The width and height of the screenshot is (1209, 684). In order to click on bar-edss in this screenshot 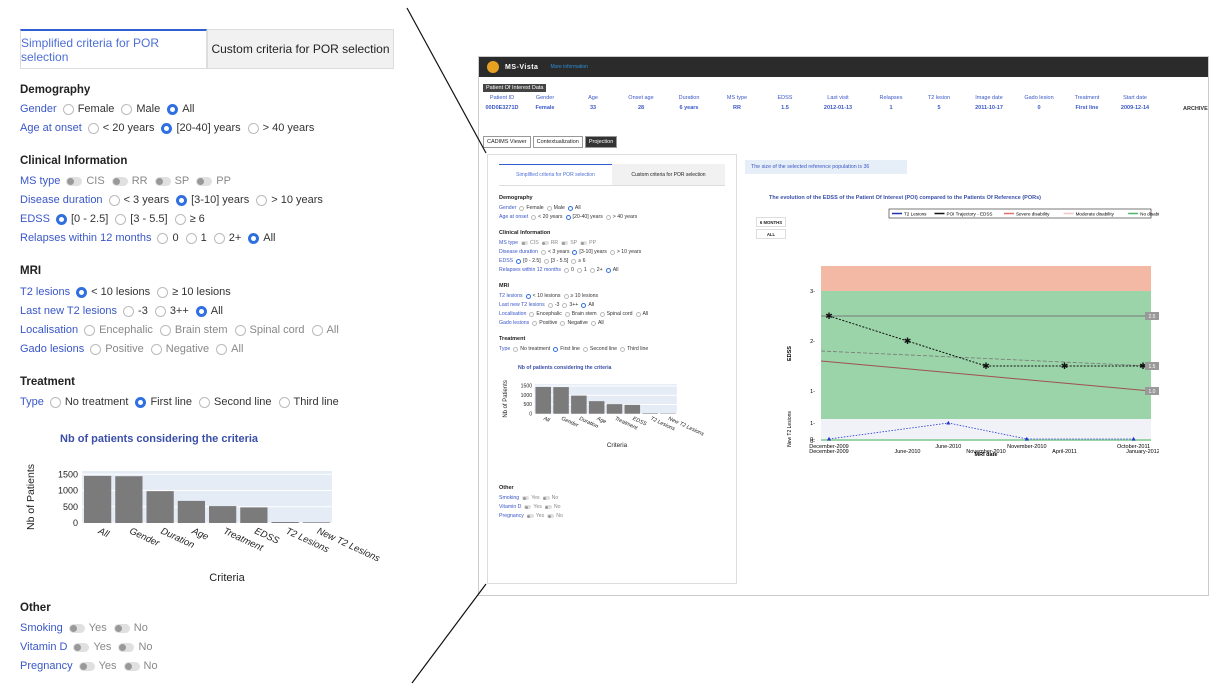, I will do `click(632, 409)`.